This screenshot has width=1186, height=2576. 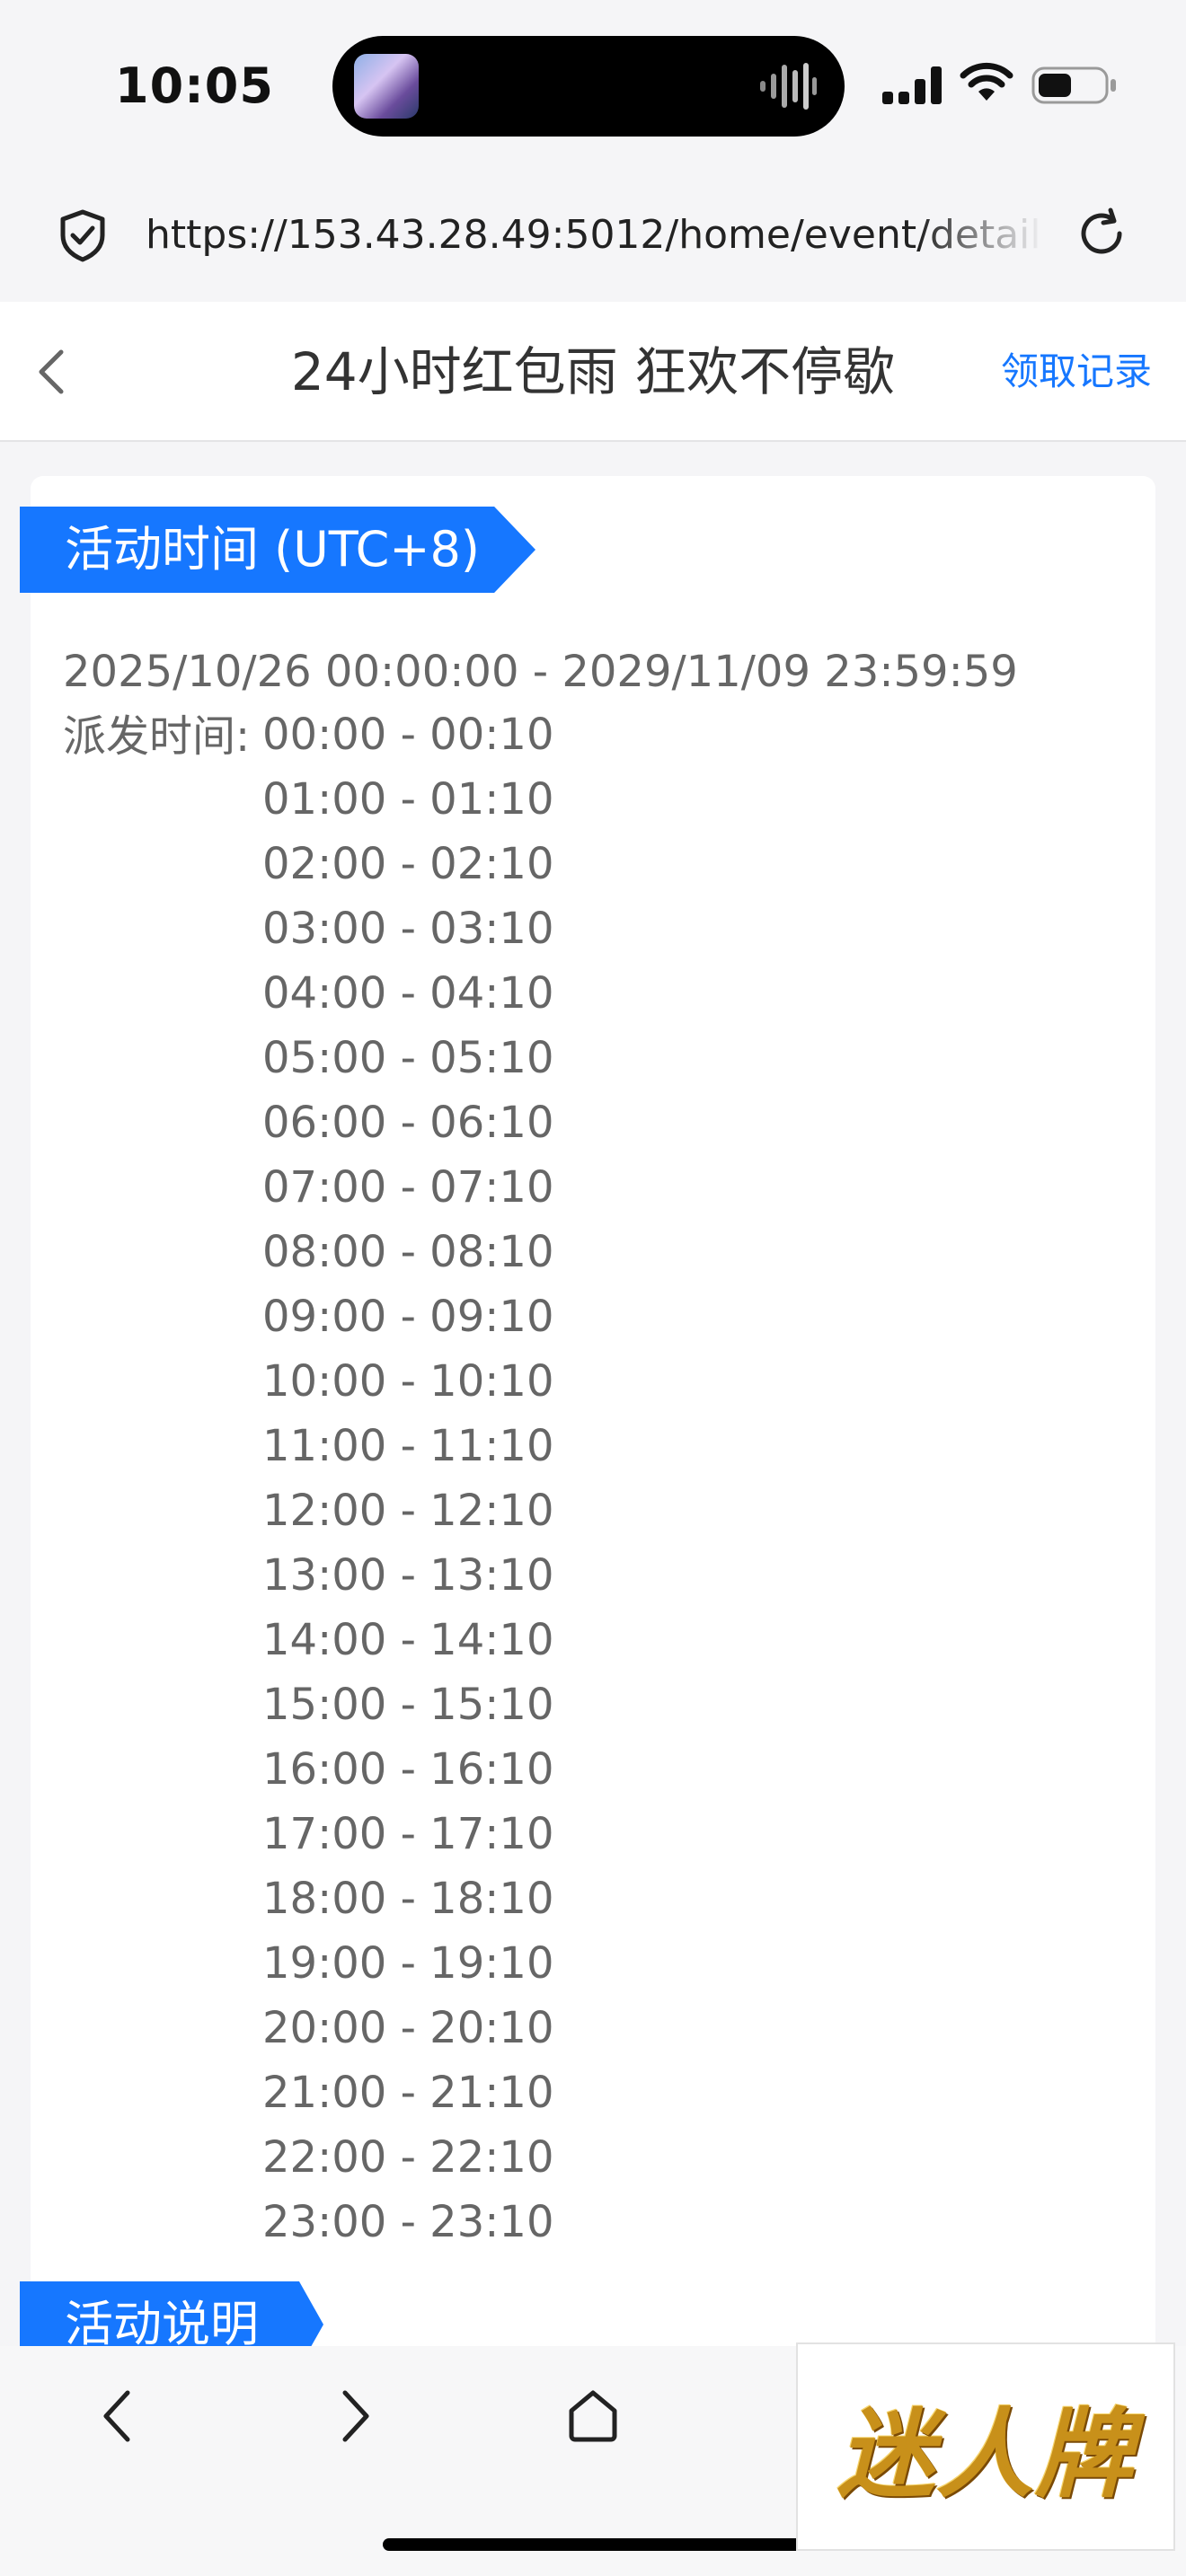 I want to click on watermark-logo: 迷人牌, so click(x=985, y=2446).